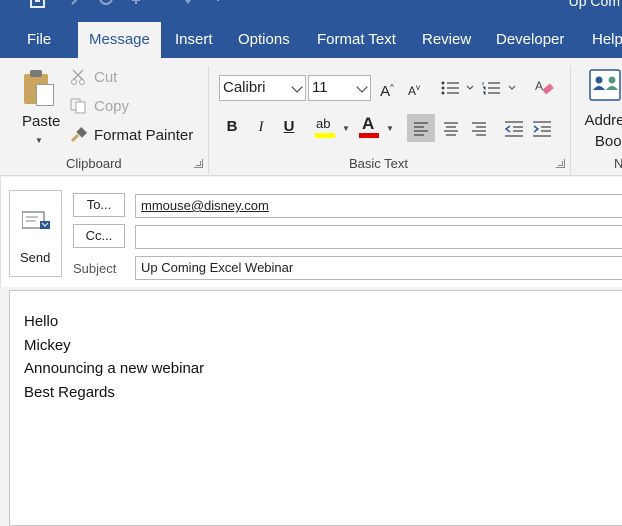 This screenshot has height=526, width=622. What do you see at coordinates (35, 257) in the screenshot?
I see `send-label: Send` at bounding box center [35, 257].